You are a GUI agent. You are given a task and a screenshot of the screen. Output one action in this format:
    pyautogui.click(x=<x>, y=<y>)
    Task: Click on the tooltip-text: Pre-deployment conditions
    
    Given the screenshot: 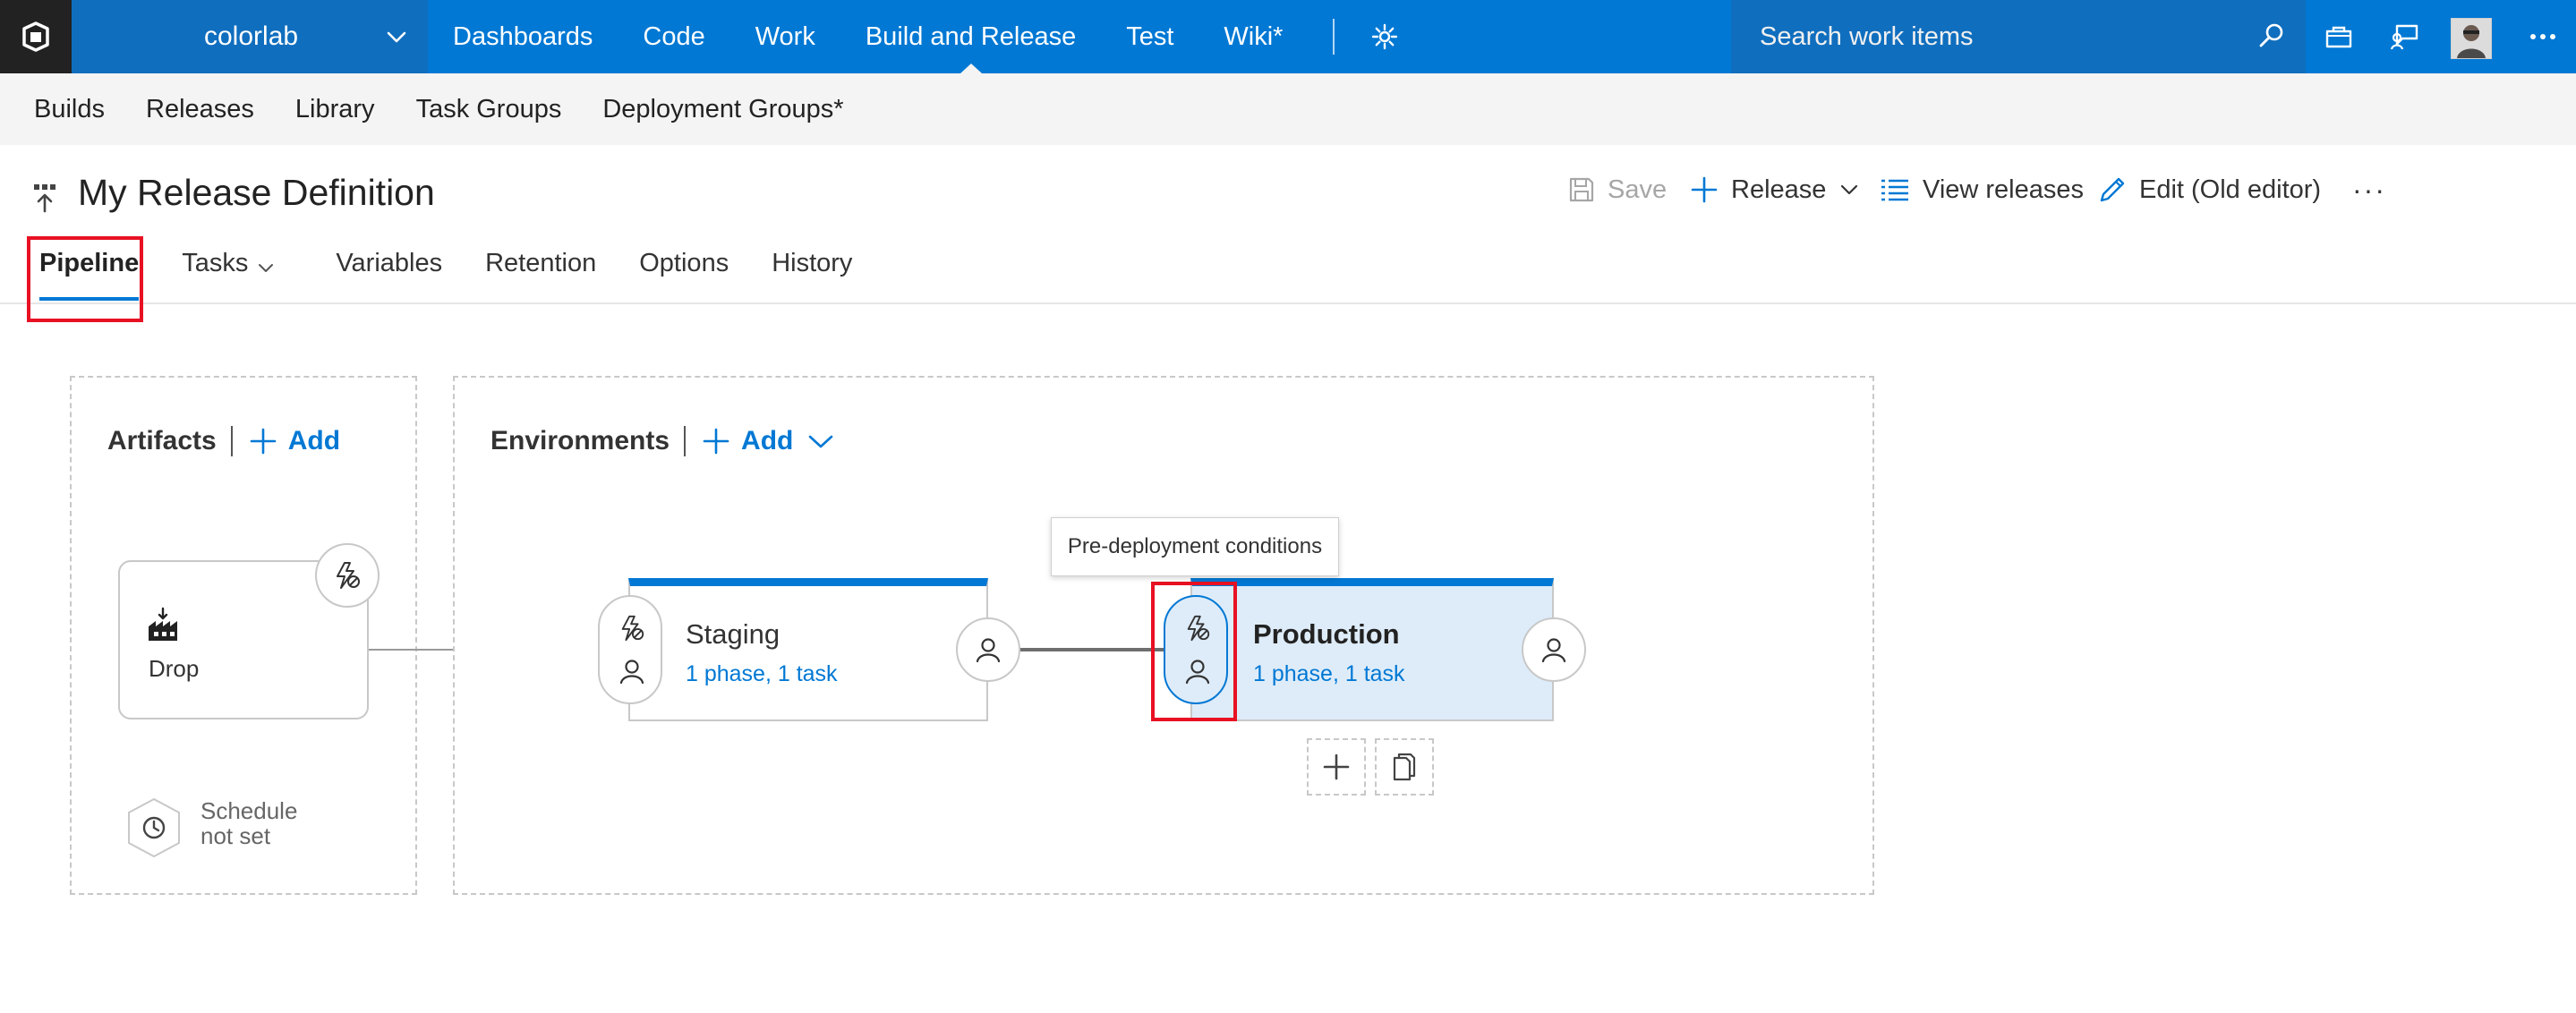 What is the action you would take?
    pyautogui.click(x=1195, y=546)
    